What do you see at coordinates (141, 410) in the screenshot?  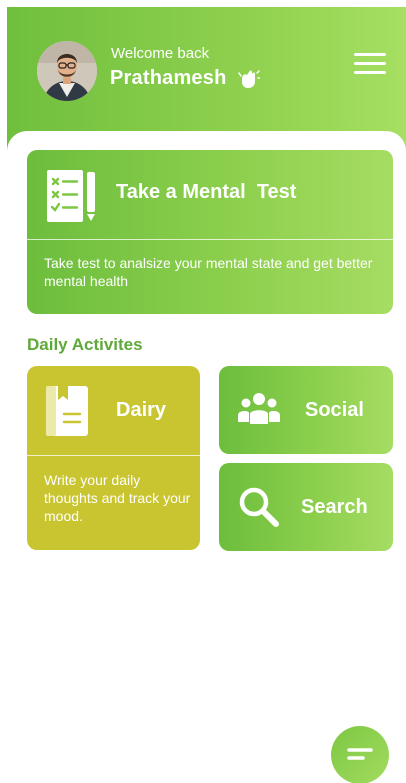 I see `diary-title: Dairy` at bounding box center [141, 410].